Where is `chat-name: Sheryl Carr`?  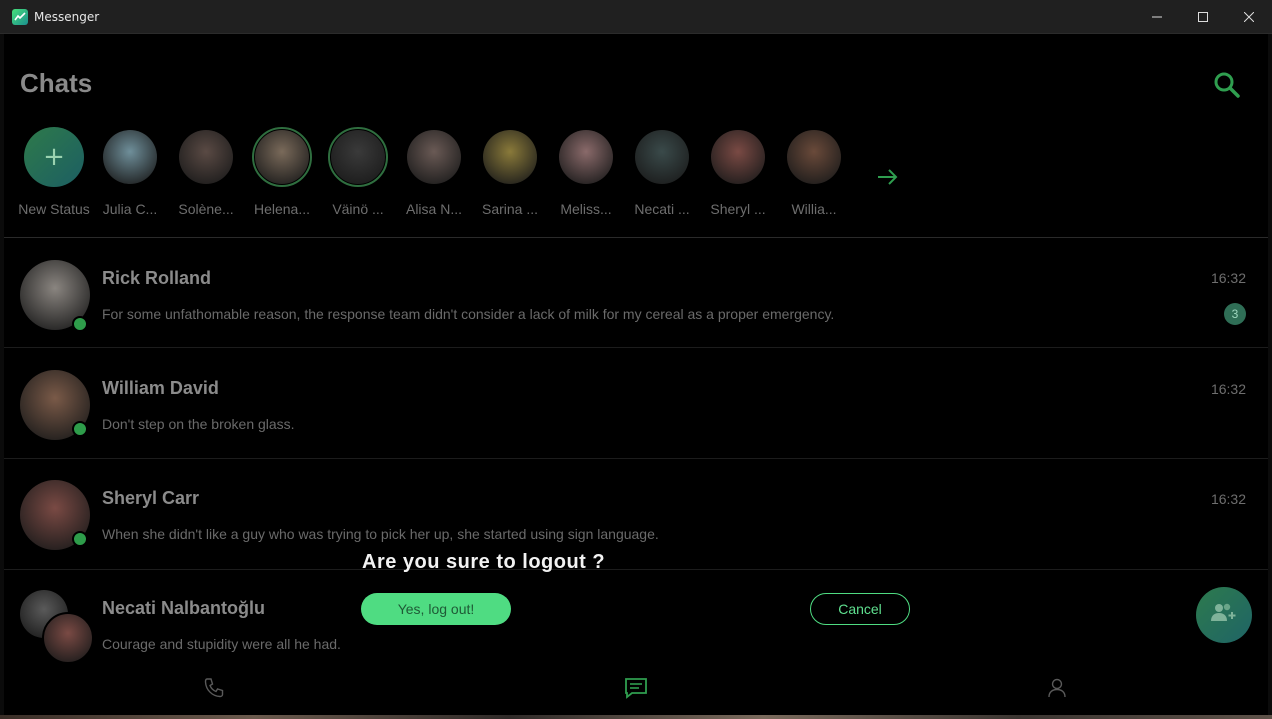
chat-name: Sheryl Carr is located at coordinates (151, 498).